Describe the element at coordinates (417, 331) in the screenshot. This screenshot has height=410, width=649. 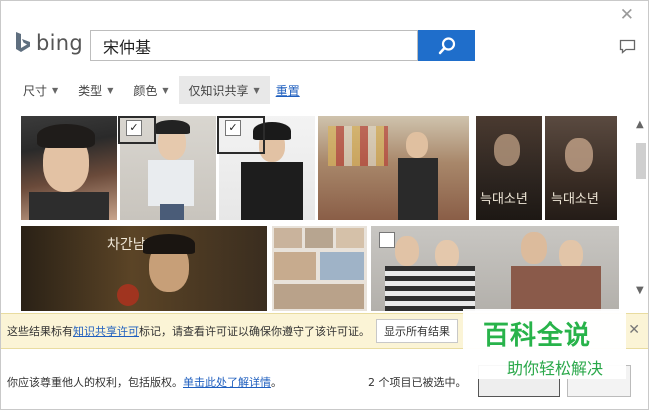
I see `show-all-results-button: 显示所有结果` at that location.